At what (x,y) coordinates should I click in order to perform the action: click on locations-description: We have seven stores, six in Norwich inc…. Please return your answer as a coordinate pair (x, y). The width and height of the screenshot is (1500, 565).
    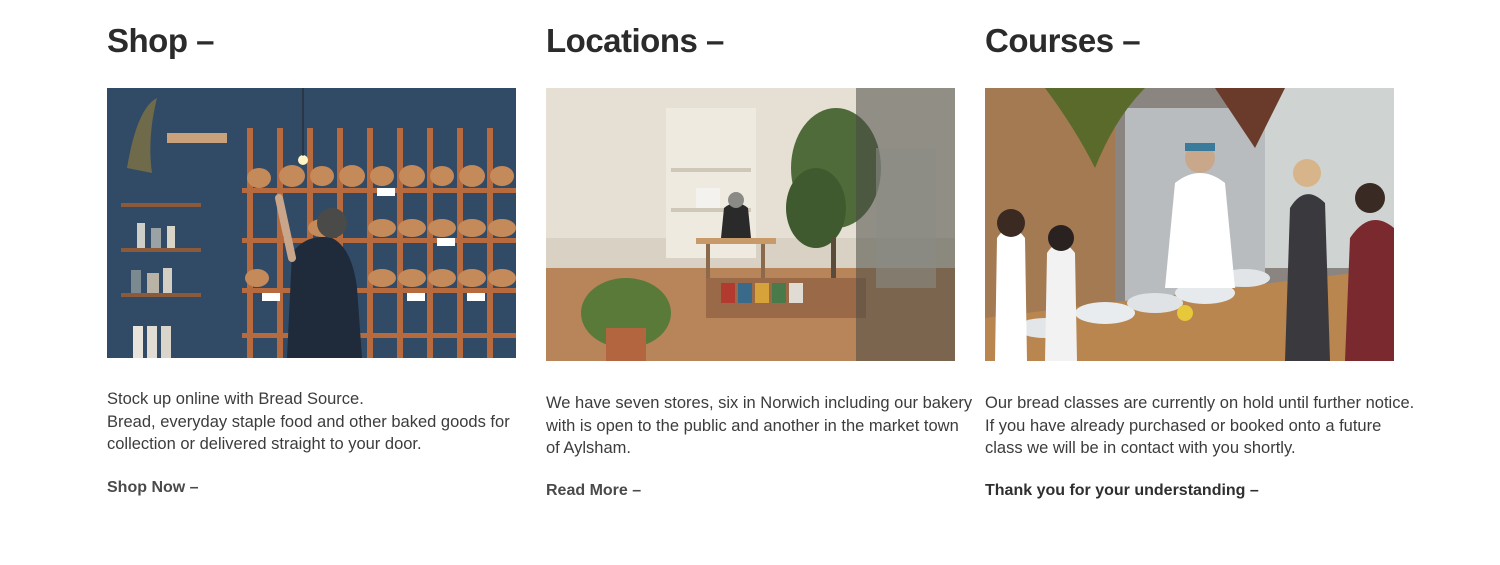
    Looking at the image, I should click on (759, 426).